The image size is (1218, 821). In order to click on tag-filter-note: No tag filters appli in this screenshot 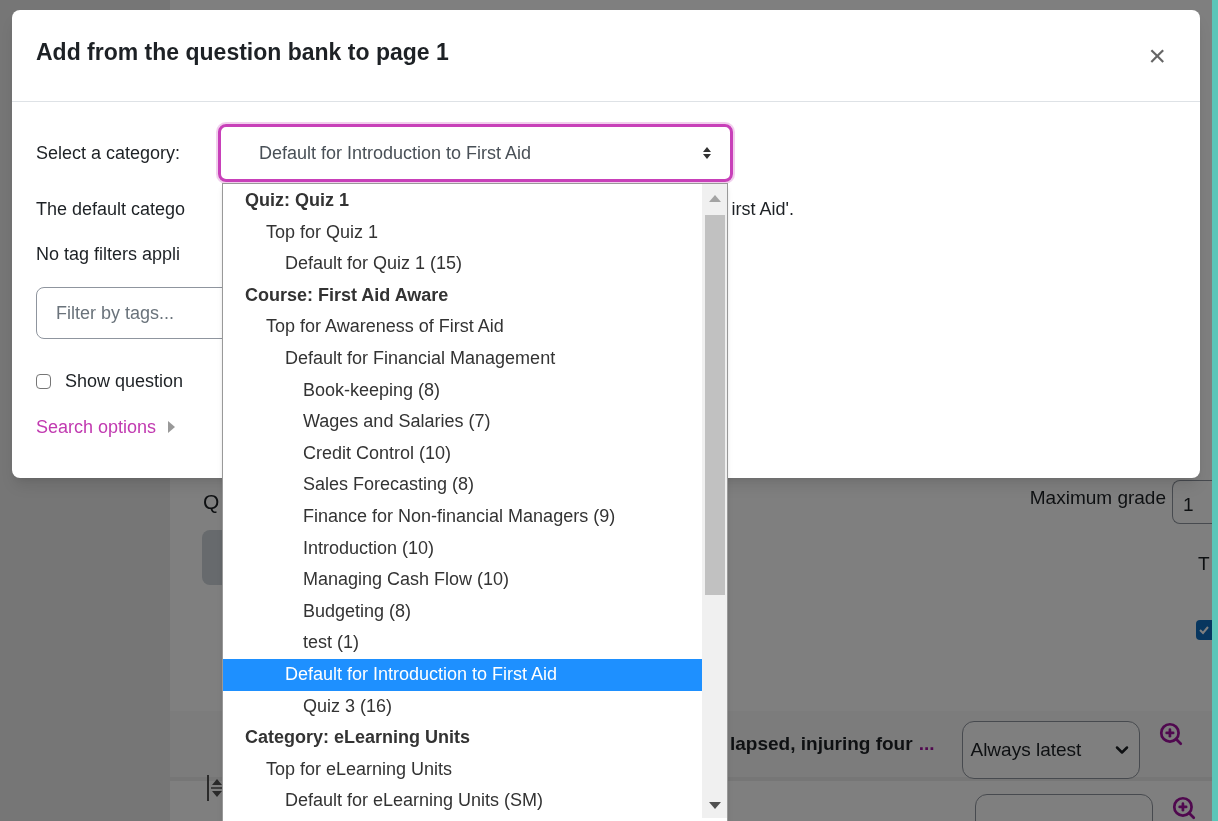, I will do `click(108, 254)`.